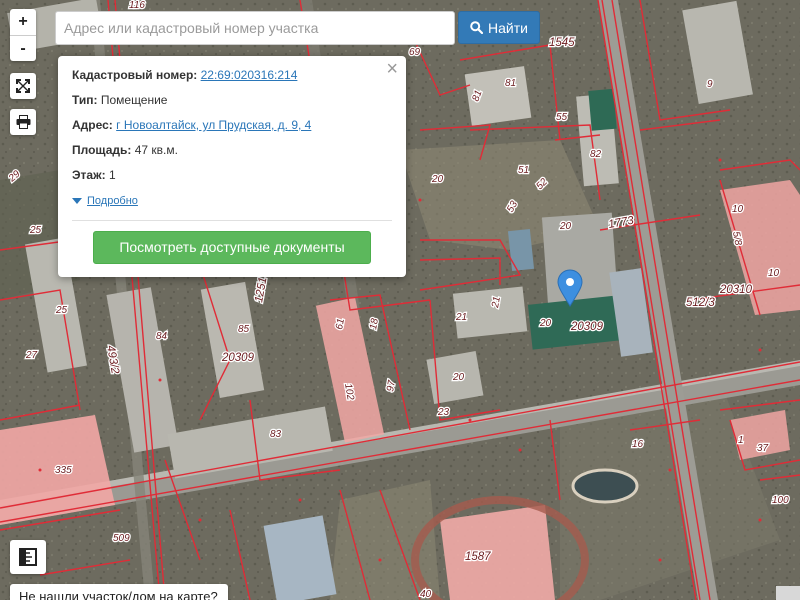 The image size is (800, 600). Describe the element at coordinates (510, 83) in the screenshot. I see `parcel-number-label: 81` at that location.